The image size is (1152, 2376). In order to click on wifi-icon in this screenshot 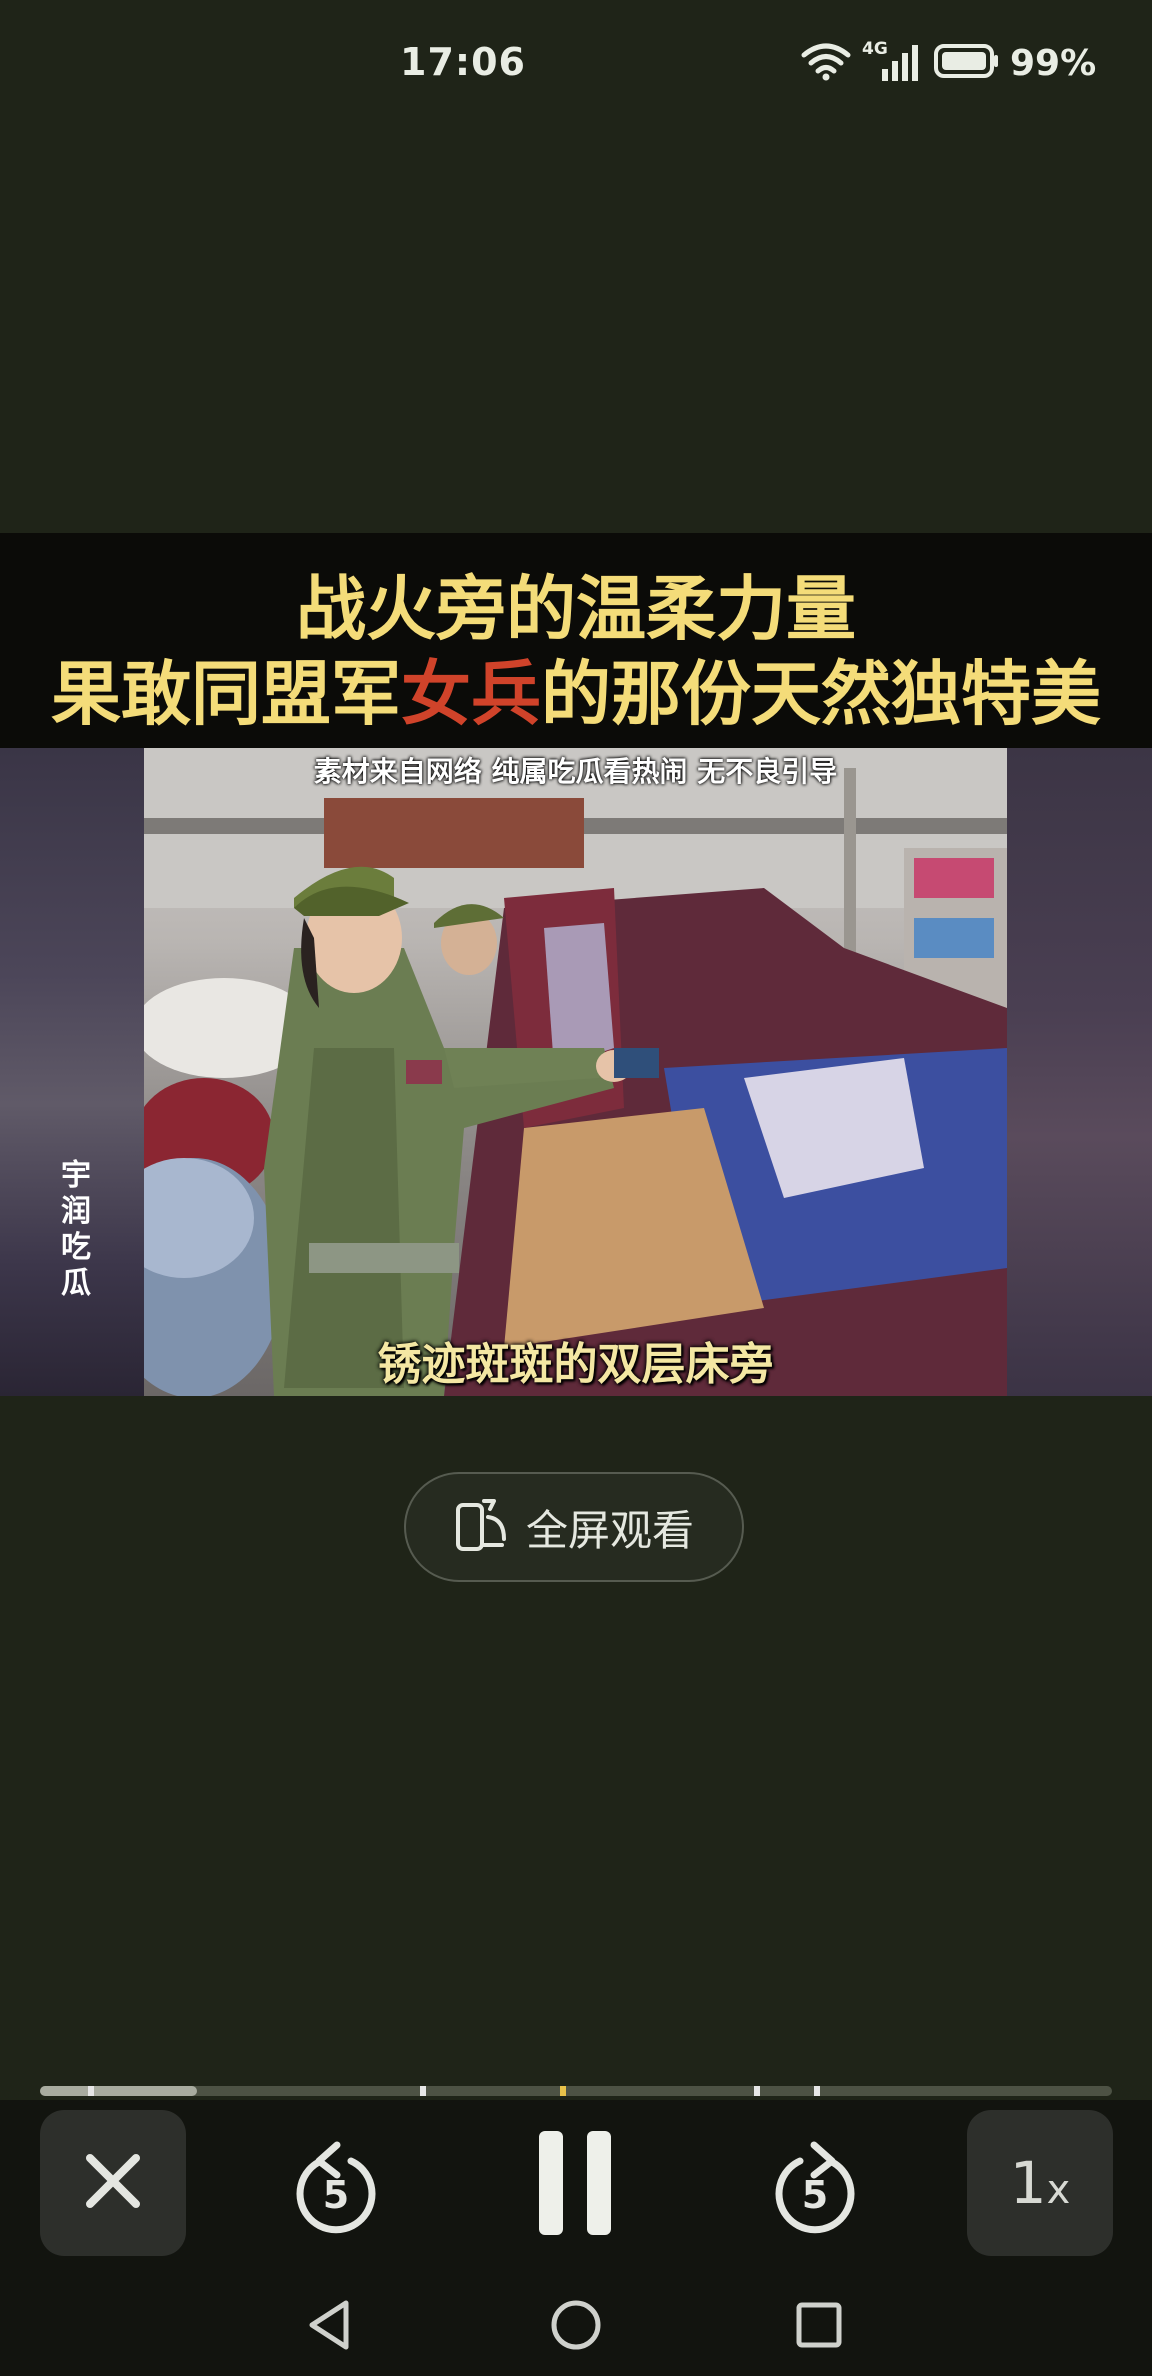, I will do `click(826, 63)`.